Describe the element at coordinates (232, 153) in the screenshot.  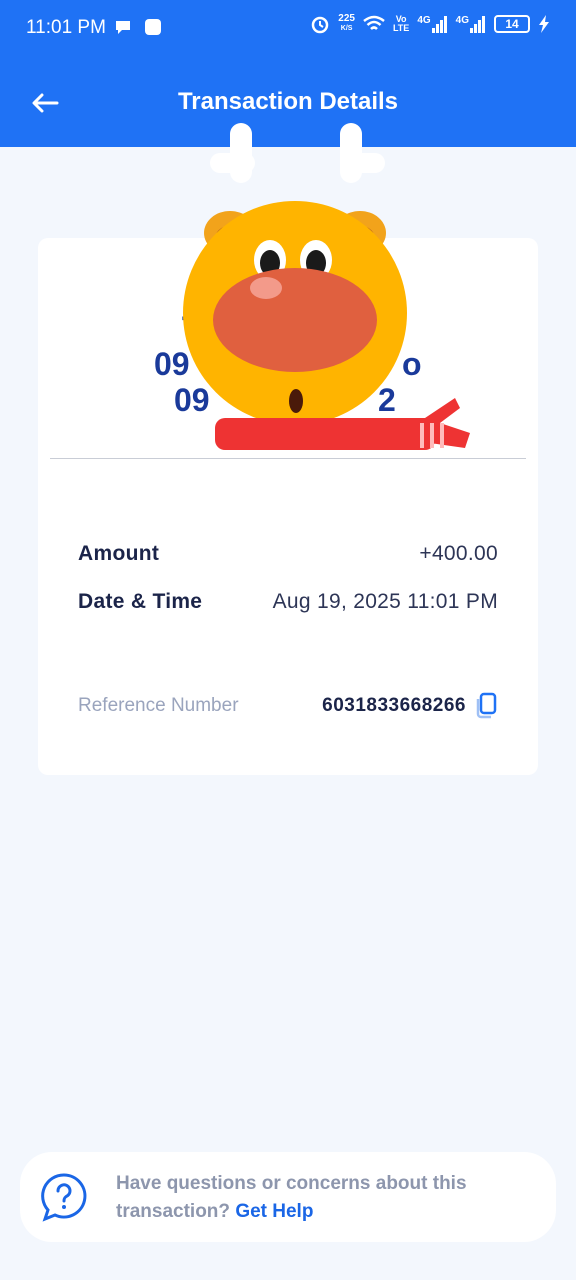
I see `antler-left-icon` at that location.